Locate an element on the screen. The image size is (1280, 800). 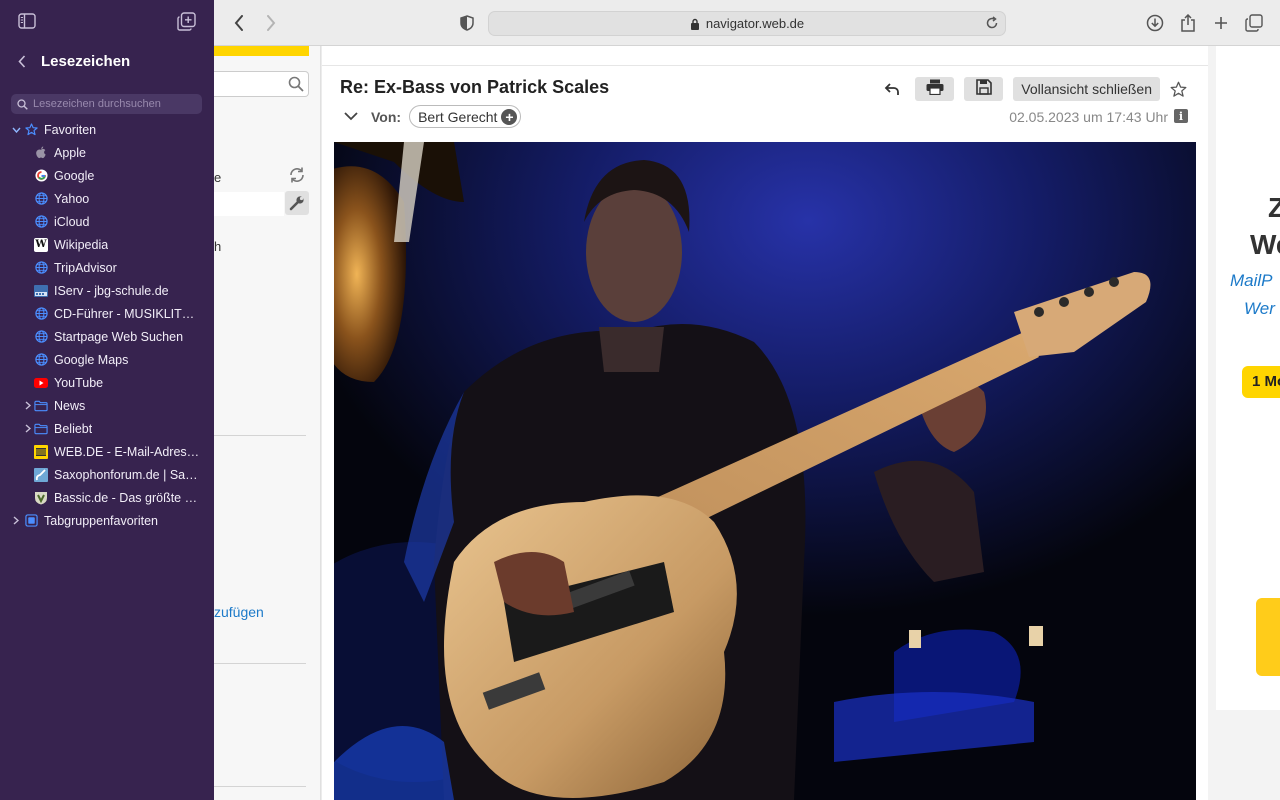
wikipedia-icon: W is located at coordinates (41, 244).